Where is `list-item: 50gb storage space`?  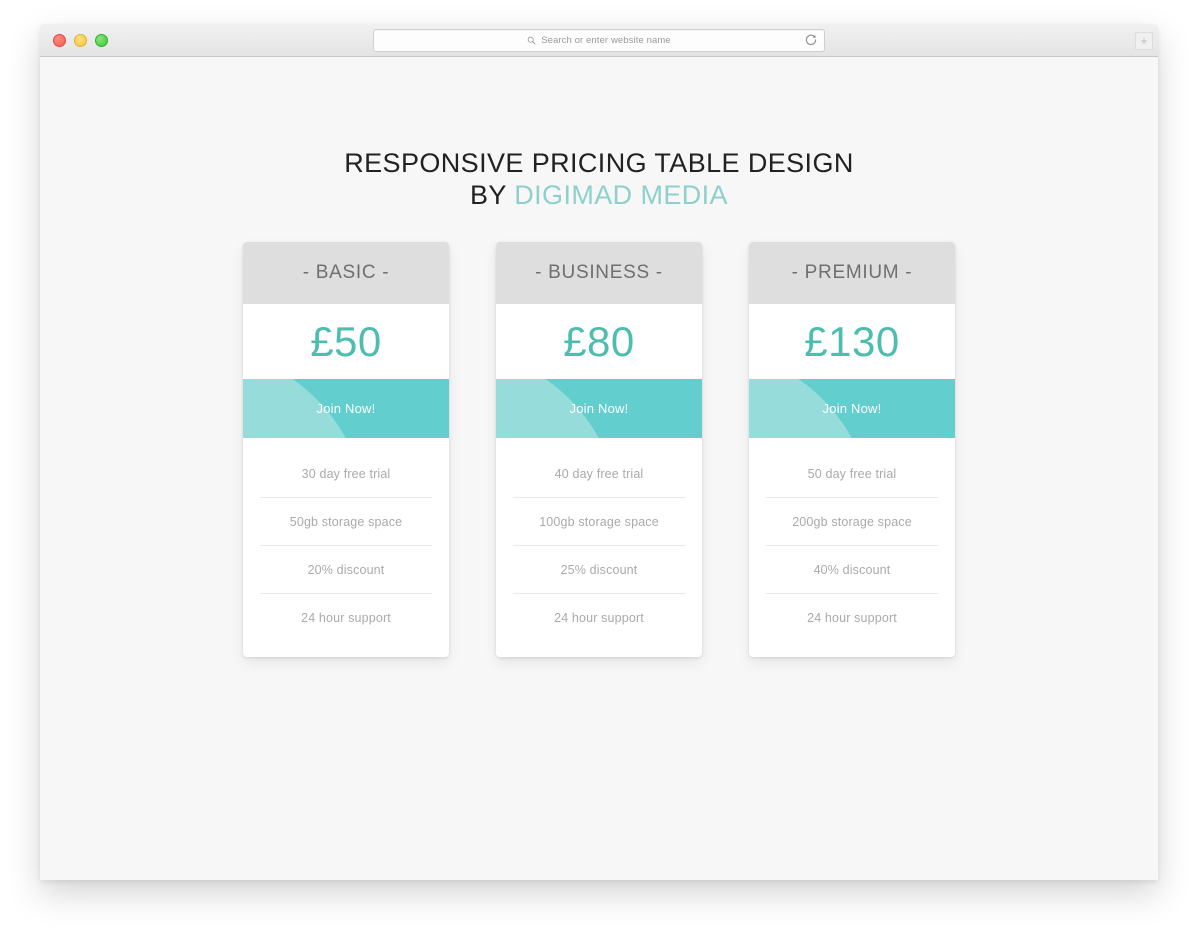
list-item: 50gb storage space is located at coordinates (346, 522).